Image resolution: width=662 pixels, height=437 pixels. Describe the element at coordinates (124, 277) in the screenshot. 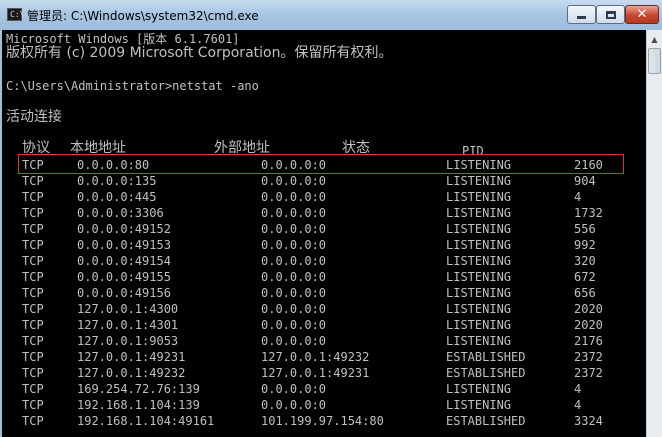

I see `cell-local-address: 0.0.0.0:49155` at that location.